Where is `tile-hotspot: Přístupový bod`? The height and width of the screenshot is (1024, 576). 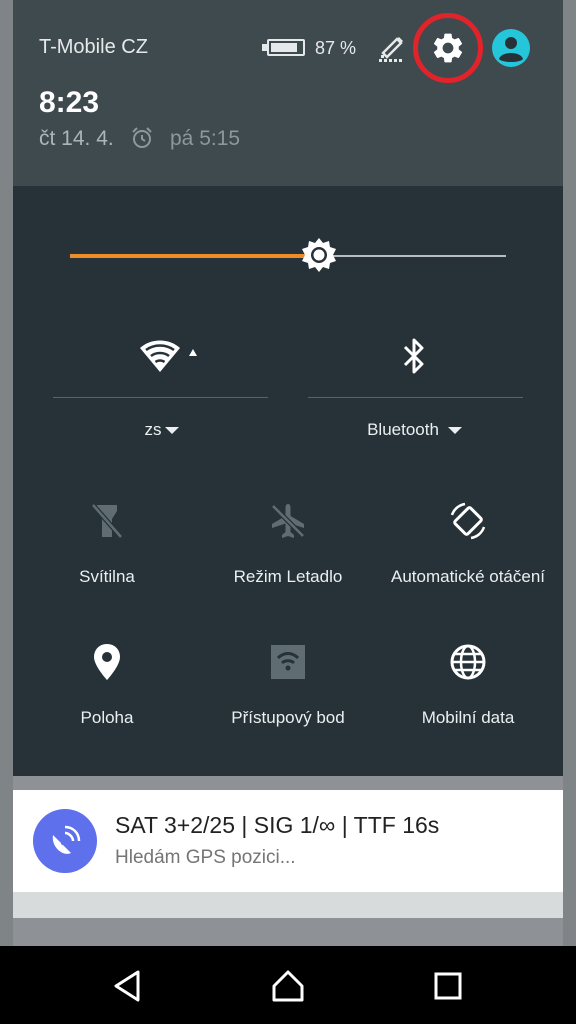
tile-hotspot: Přístupový bod is located at coordinates (288, 697).